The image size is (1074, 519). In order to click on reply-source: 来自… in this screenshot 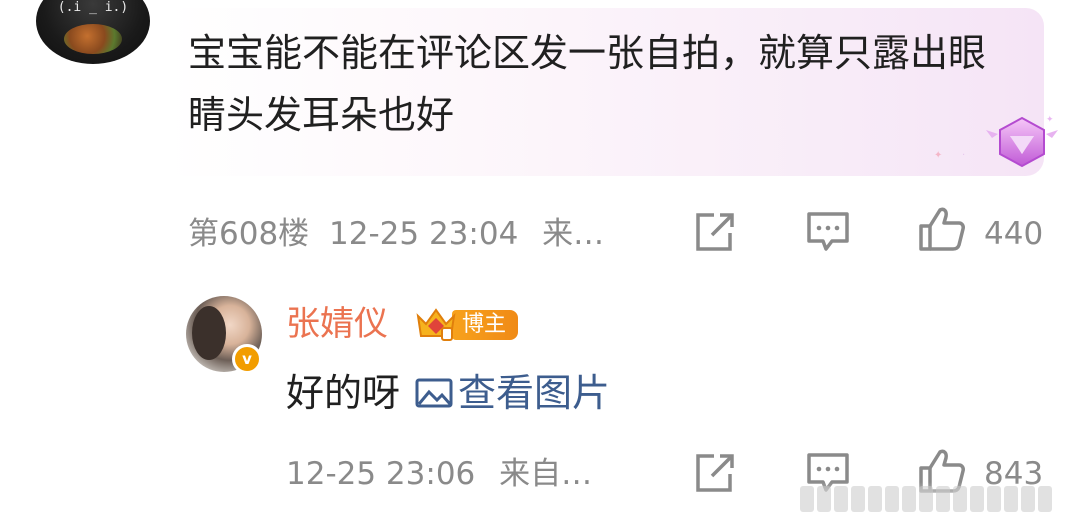, I will do `click(546, 474)`.